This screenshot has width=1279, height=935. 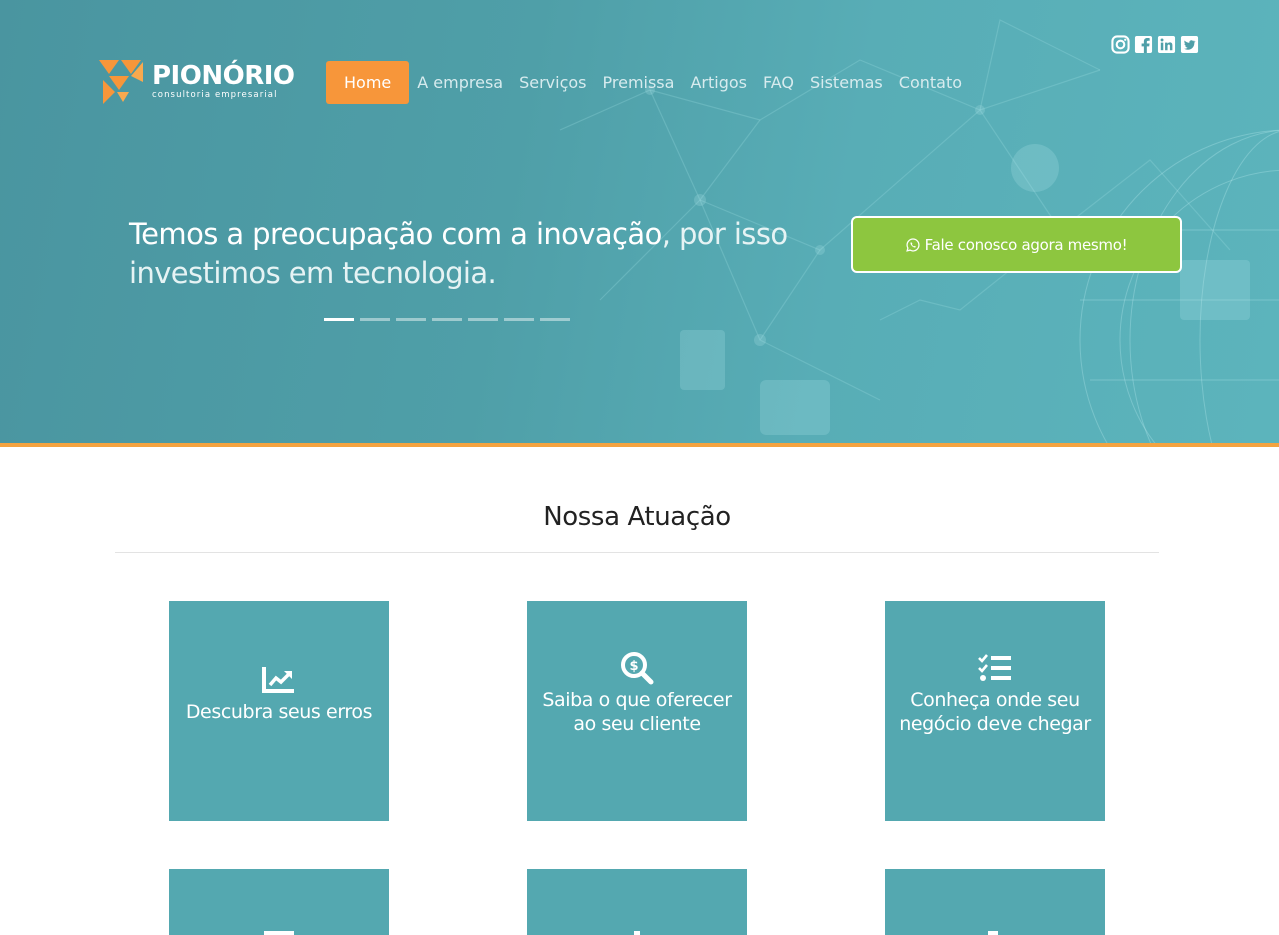 I want to click on linkedin-icon, so click(x=1166, y=44).